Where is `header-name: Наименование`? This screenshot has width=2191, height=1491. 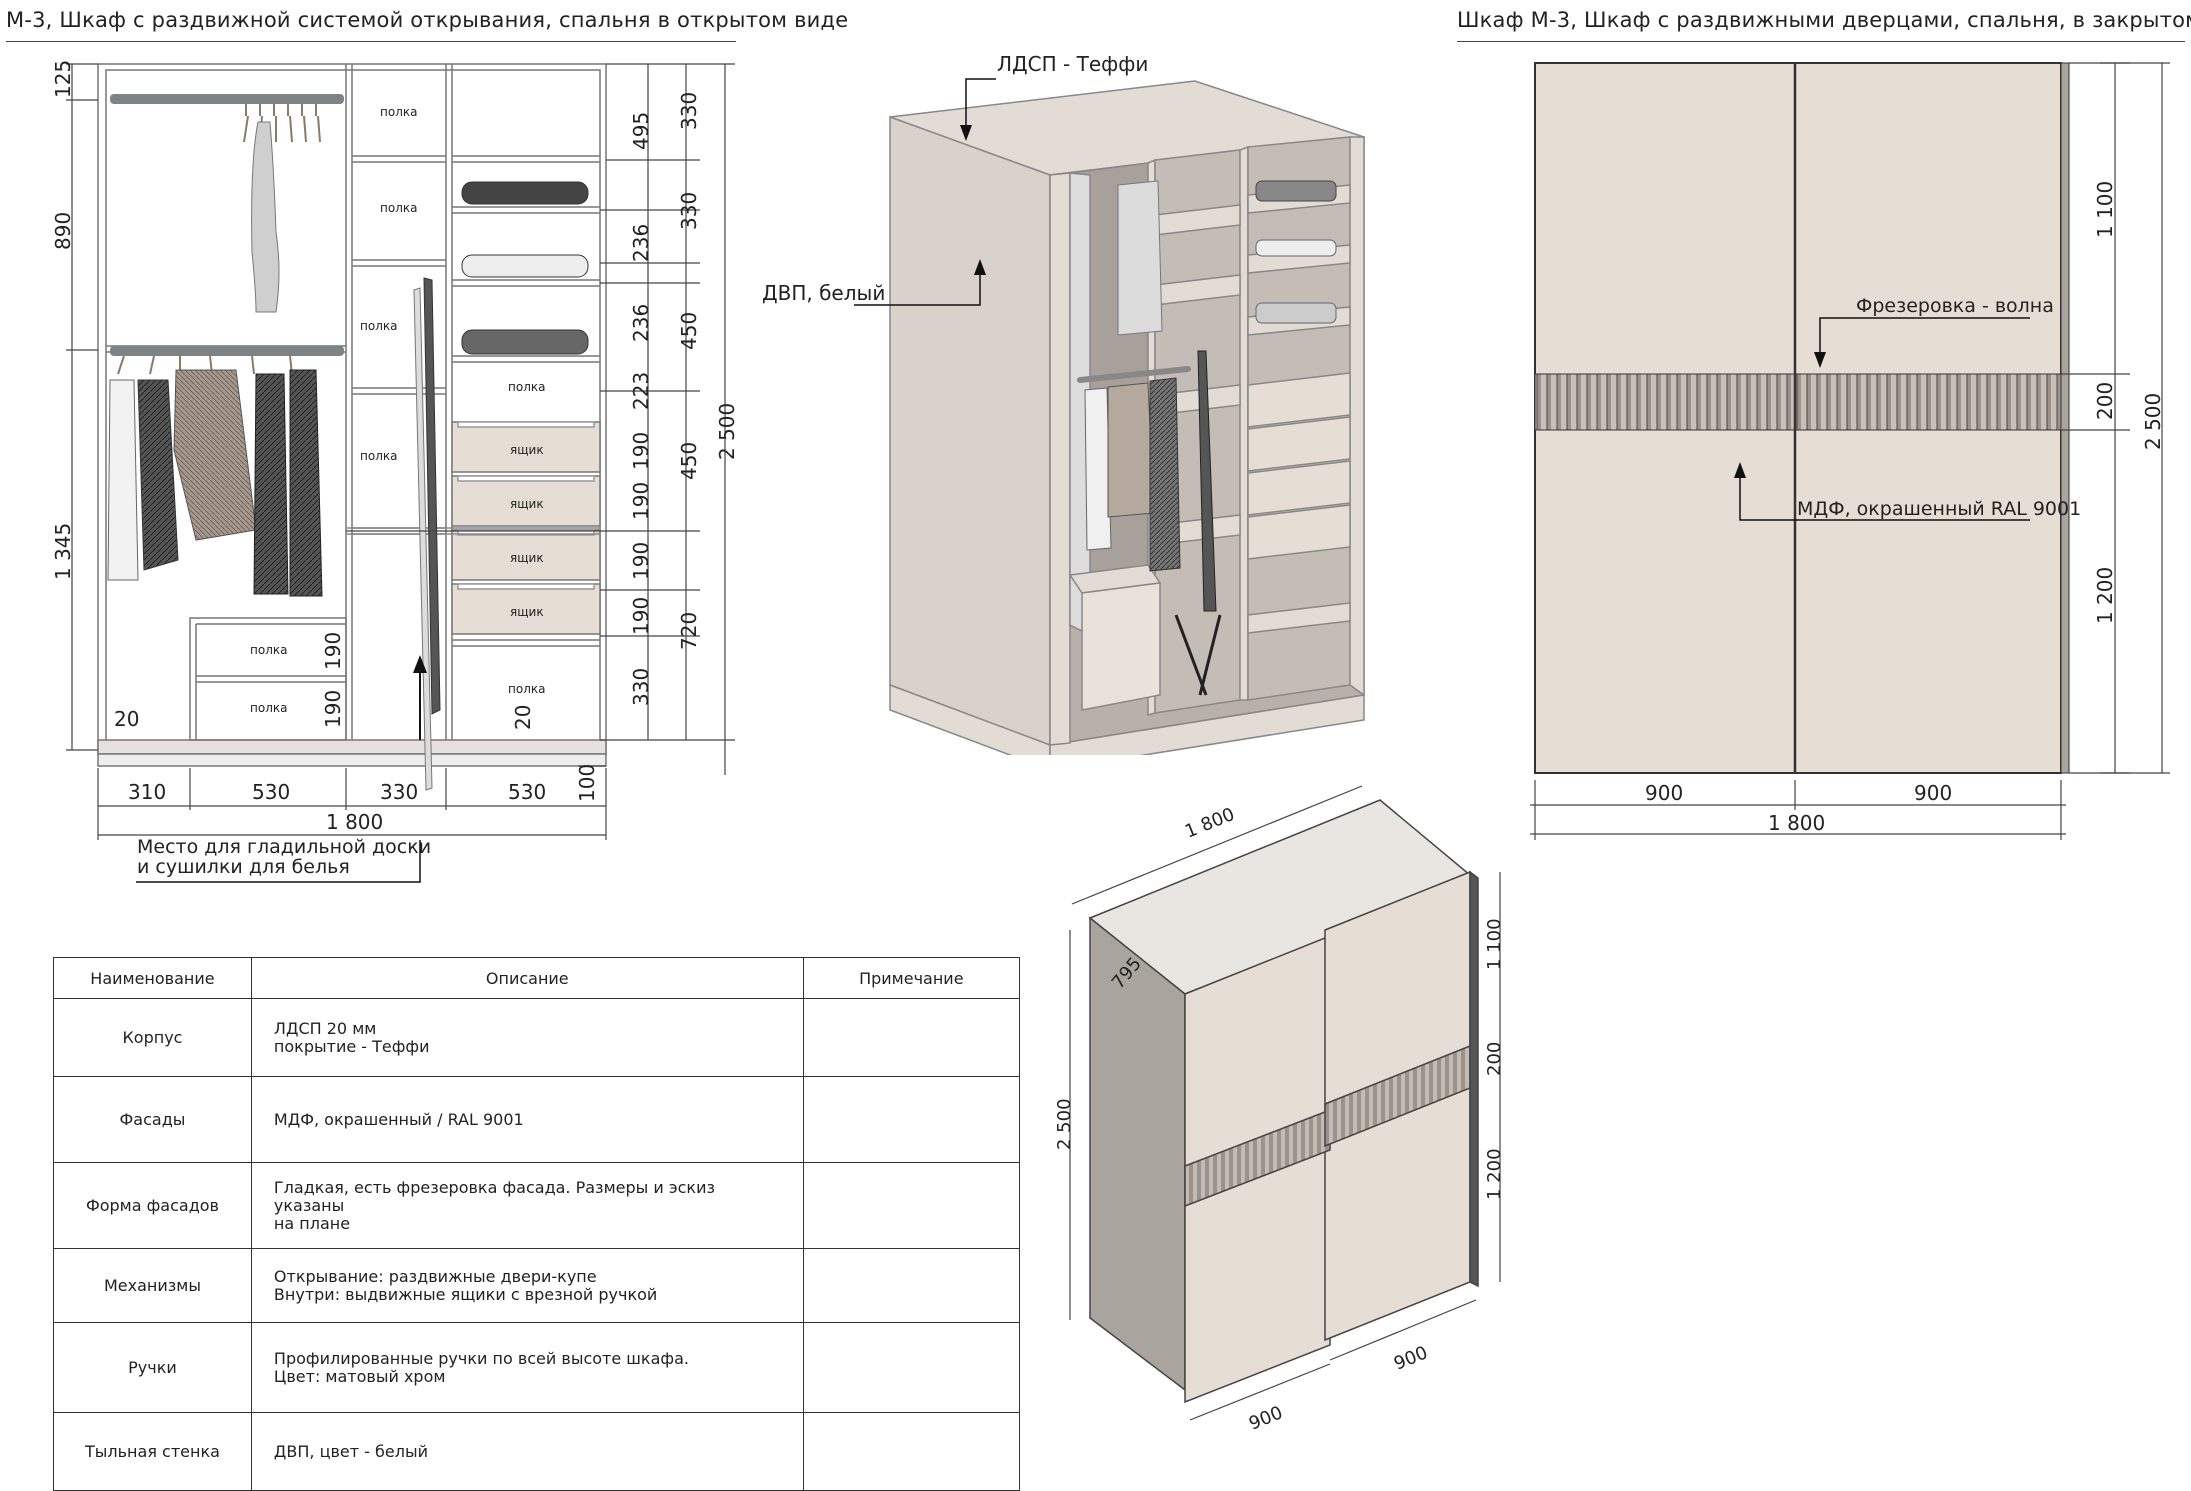
header-name: Наименование is located at coordinates (152, 978).